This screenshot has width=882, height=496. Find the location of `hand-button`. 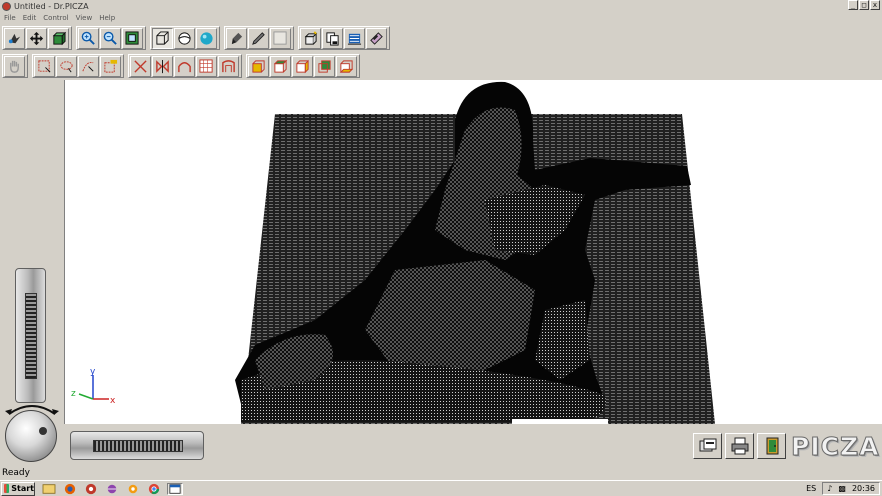

hand-button is located at coordinates (14, 66).